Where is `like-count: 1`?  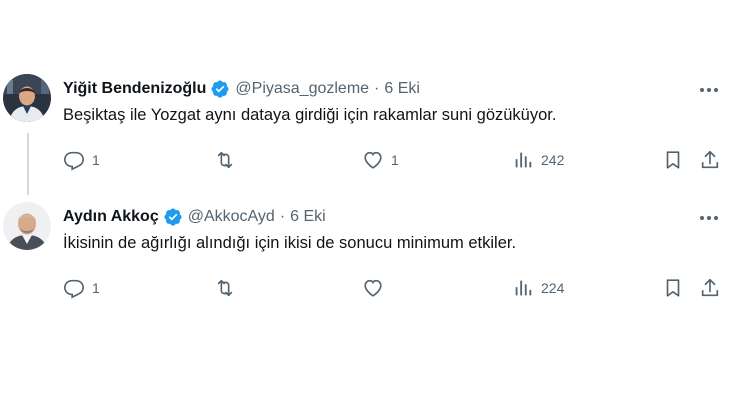
like-count: 1 is located at coordinates (395, 160).